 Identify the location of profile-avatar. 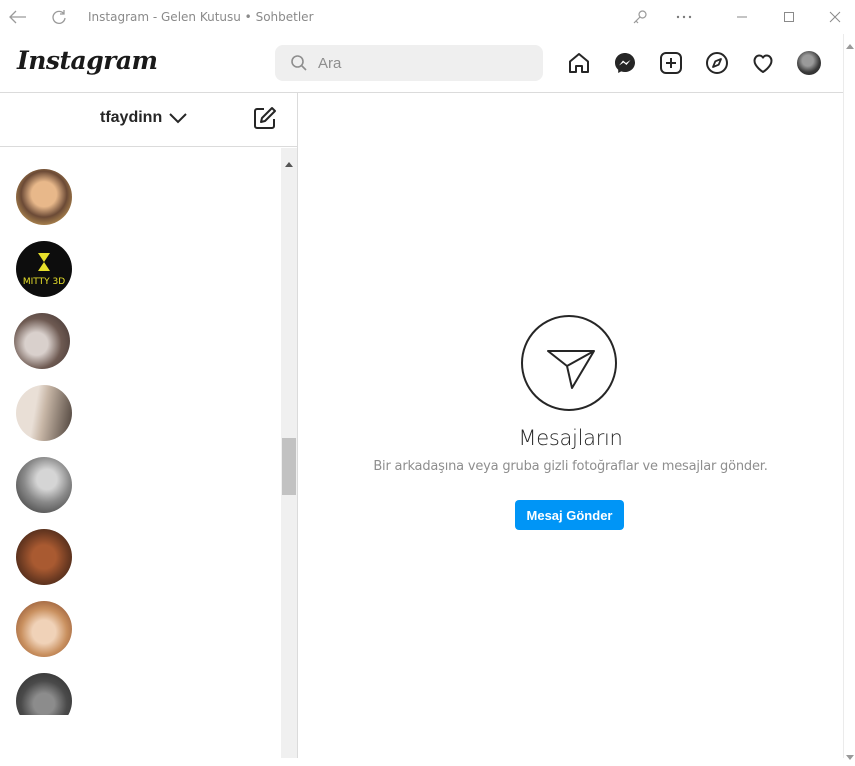
(809, 63).